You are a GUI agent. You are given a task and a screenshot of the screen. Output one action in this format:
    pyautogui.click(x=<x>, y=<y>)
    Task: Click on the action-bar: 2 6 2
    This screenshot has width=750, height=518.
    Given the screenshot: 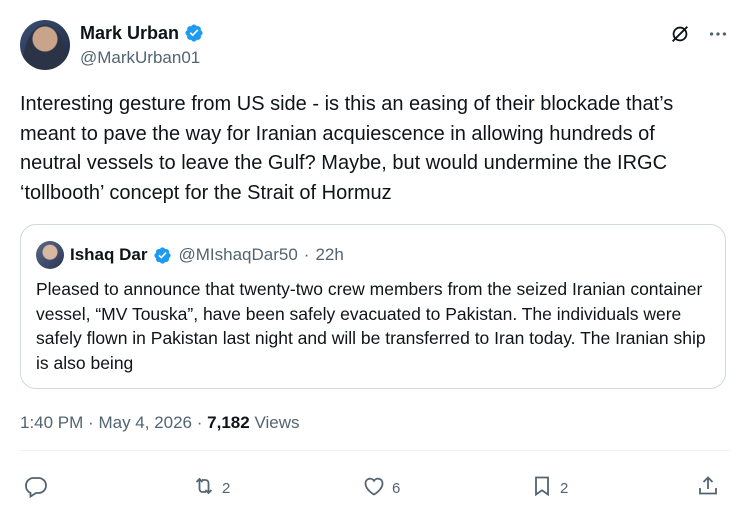 What is the action you would take?
    pyautogui.click(x=374, y=487)
    